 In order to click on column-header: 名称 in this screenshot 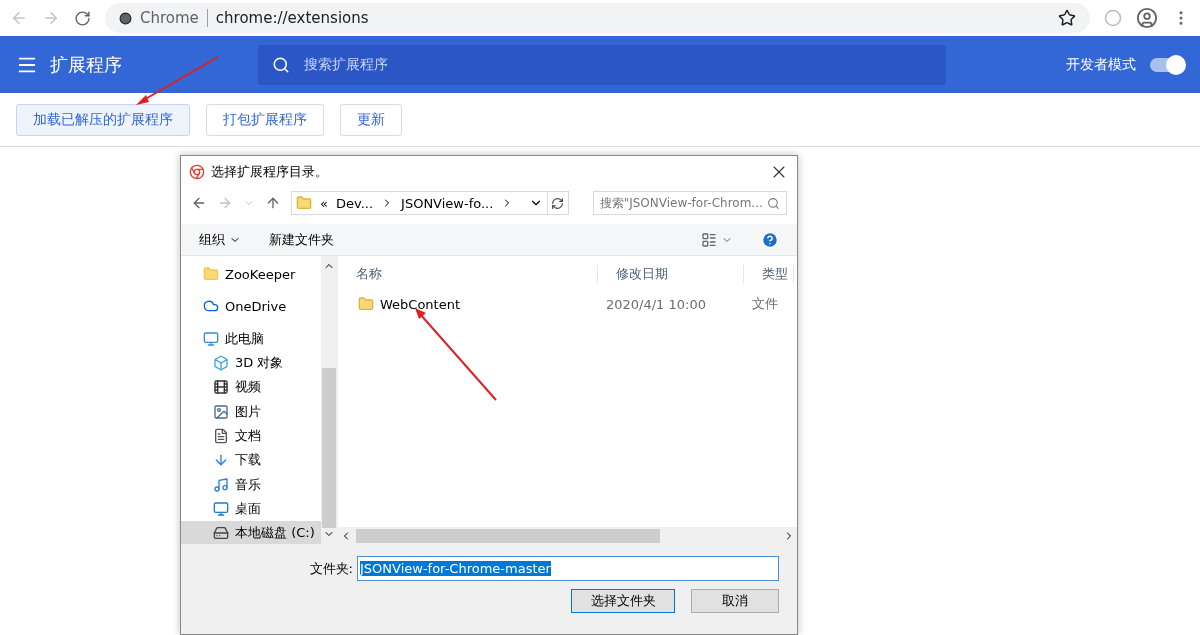, I will do `click(468, 274)`.